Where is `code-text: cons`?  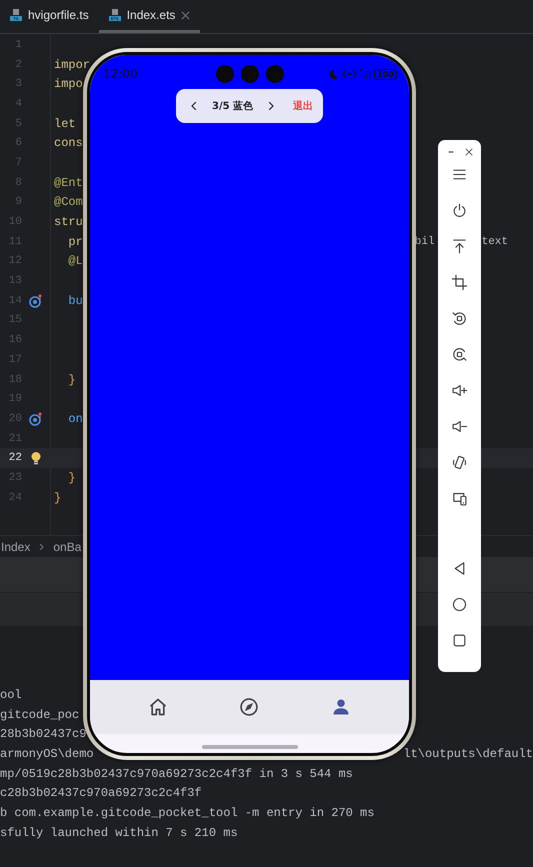
code-text: cons is located at coordinates (68, 143).